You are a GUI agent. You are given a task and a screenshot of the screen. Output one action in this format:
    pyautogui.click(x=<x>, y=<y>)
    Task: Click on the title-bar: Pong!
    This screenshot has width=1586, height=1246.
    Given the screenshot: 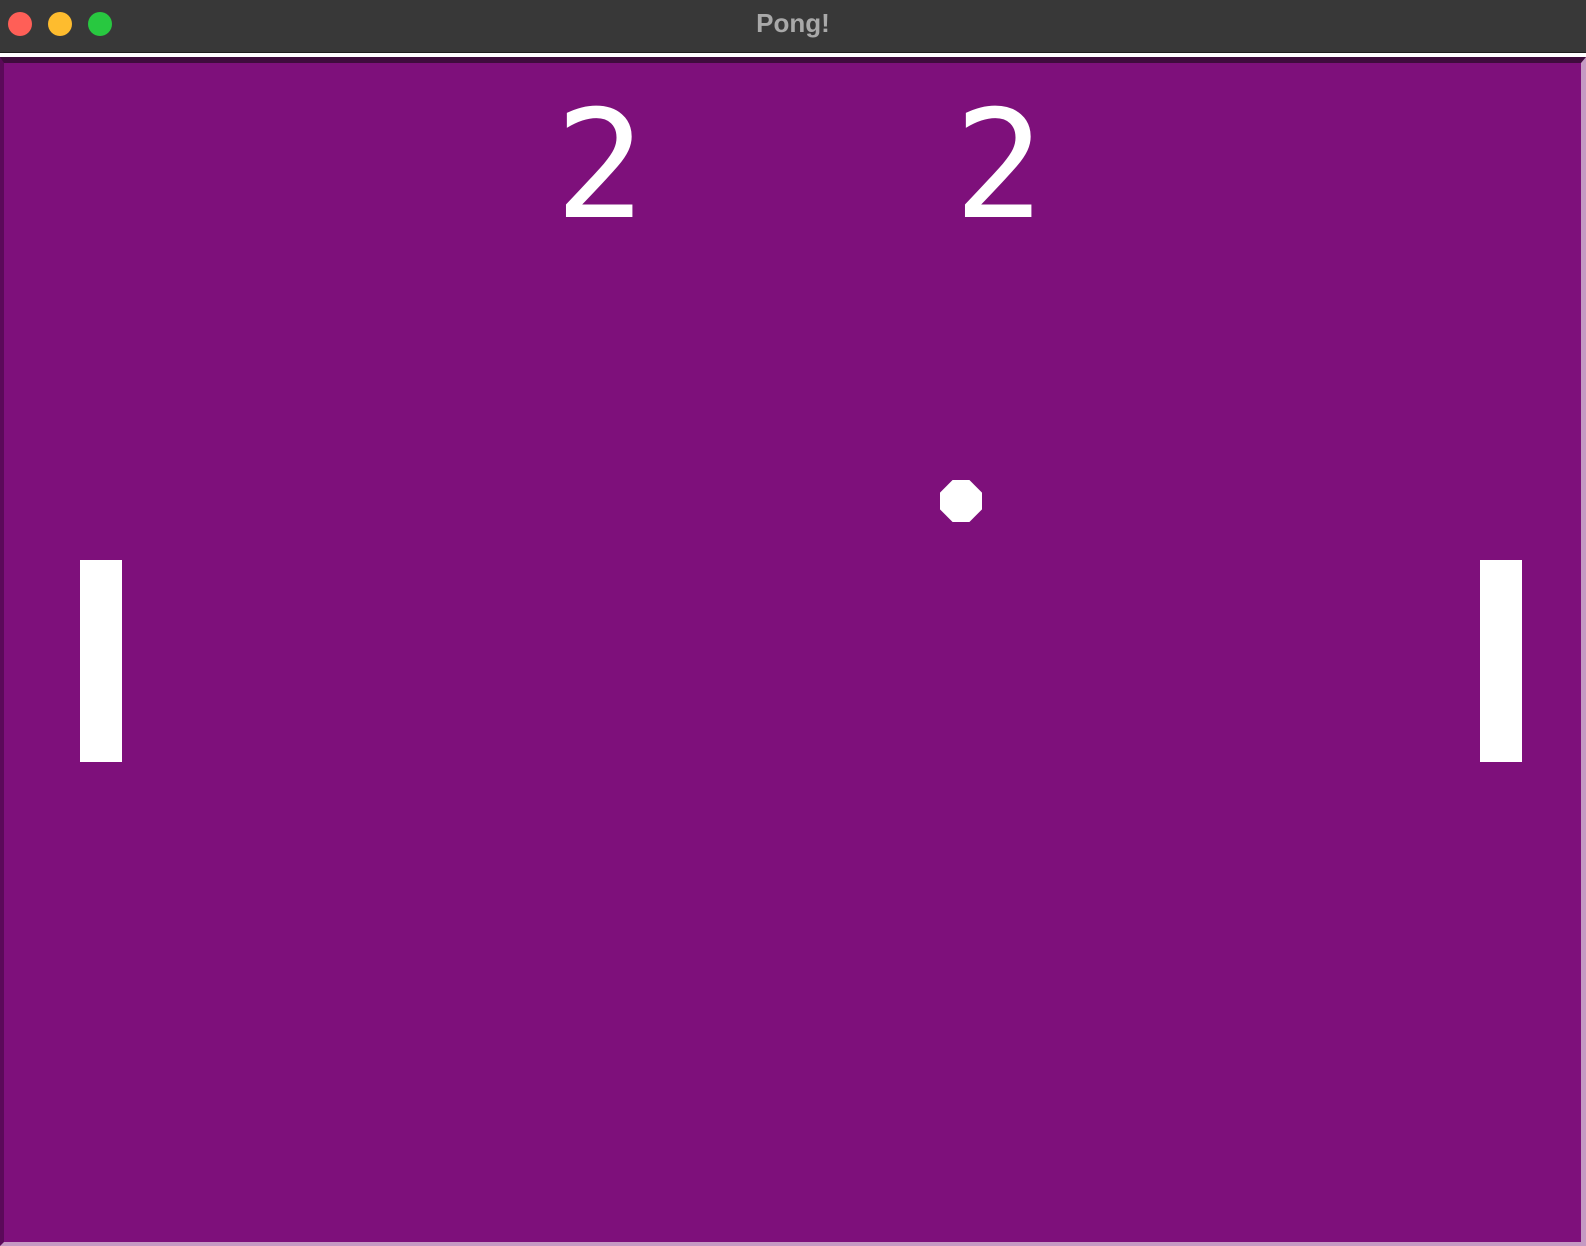 What is the action you would take?
    pyautogui.click(x=793, y=26)
    